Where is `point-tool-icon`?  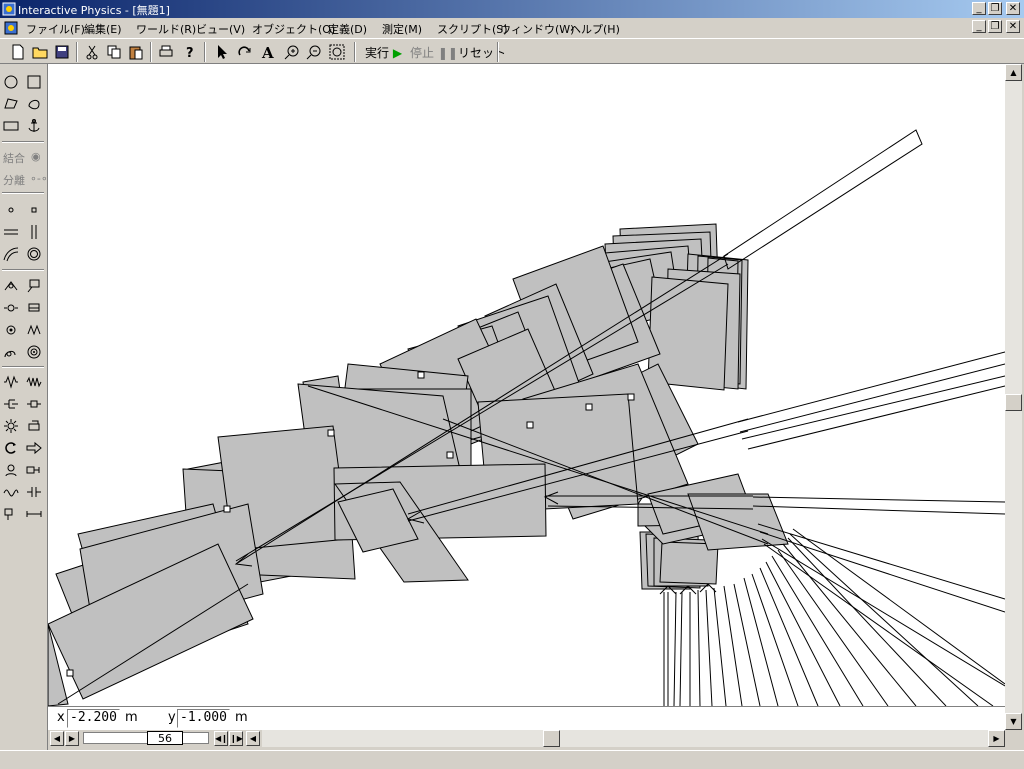 point-tool-icon is located at coordinates (11, 210).